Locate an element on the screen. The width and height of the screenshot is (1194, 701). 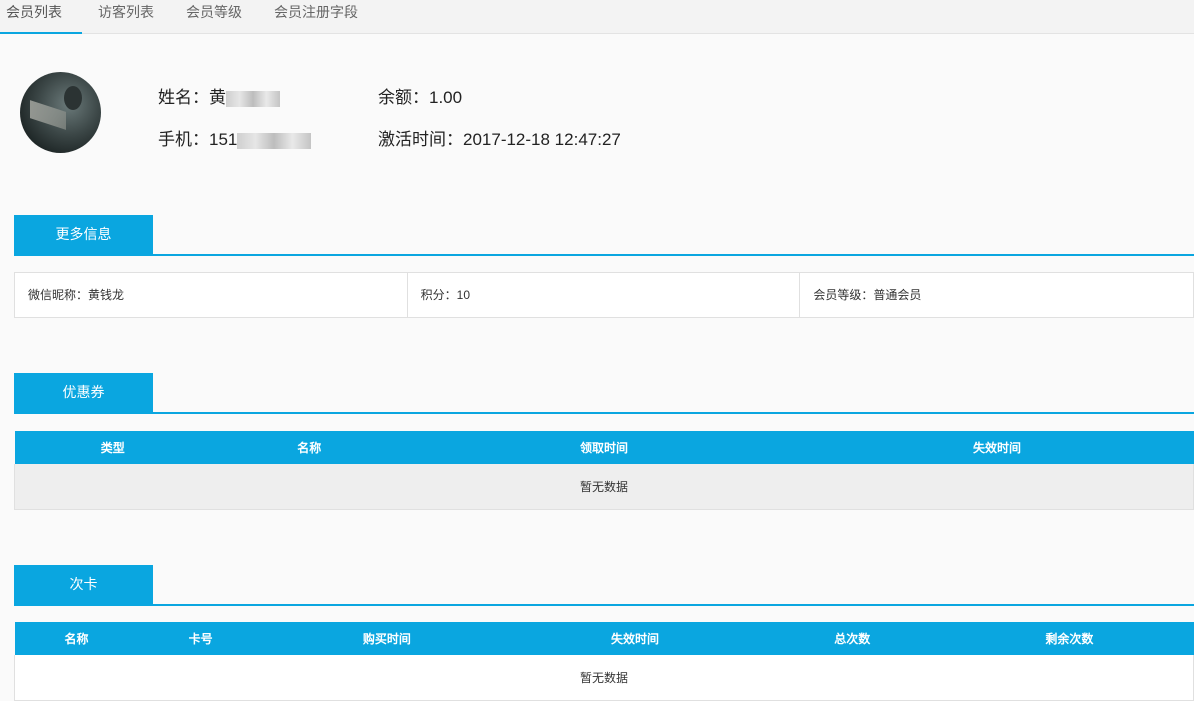
redacted-name is located at coordinates (253, 98).